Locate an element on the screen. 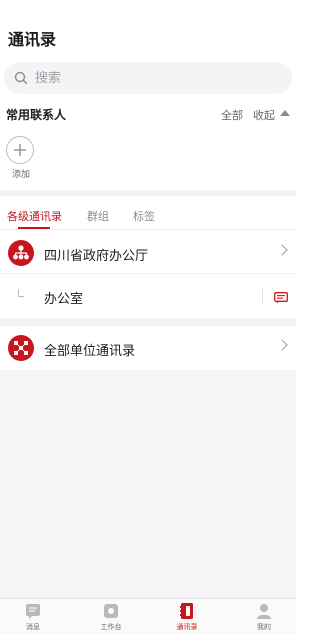  search-icon is located at coordinates (21, 78).